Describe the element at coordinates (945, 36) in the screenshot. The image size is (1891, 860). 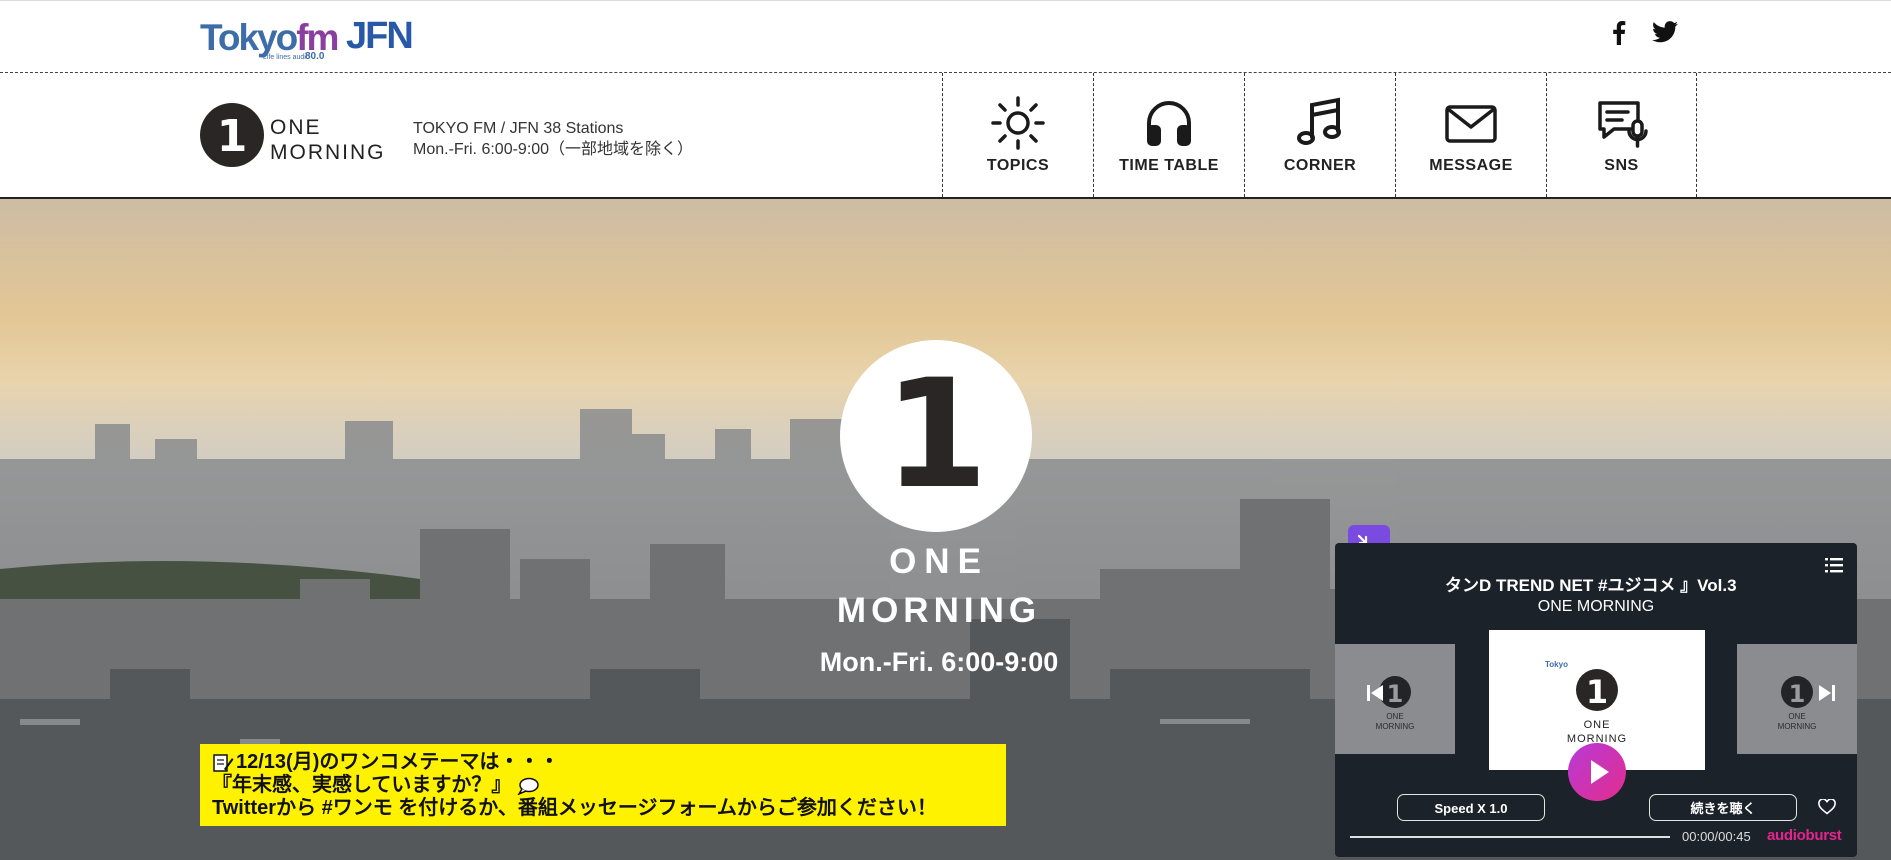
I see `site-header: Tokyofm Life lines audio 80.0 JFN` at that location.